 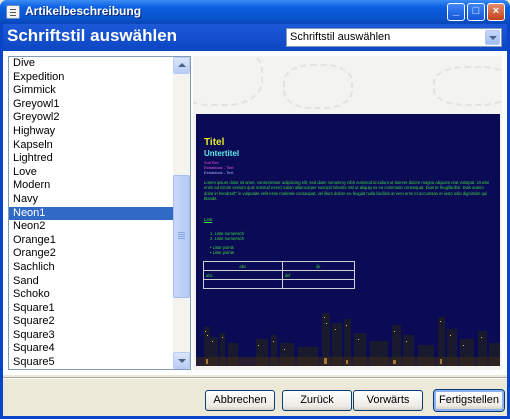 I want to click on title-bar: Artikelbeschreibung _ □ ×, so click(x=255, y=12).